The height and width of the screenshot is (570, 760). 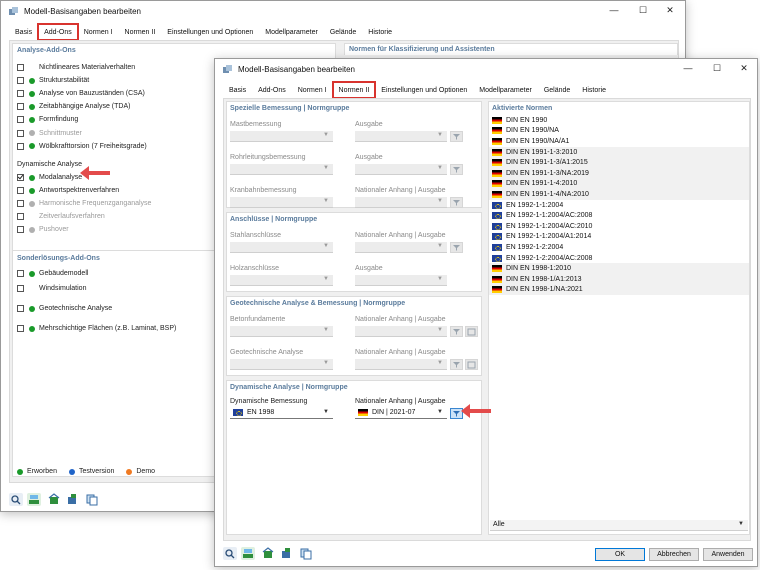 I want to click on dynamic-annex-select: DIN | 2021-07 ▼, so click(x=401, y=413).